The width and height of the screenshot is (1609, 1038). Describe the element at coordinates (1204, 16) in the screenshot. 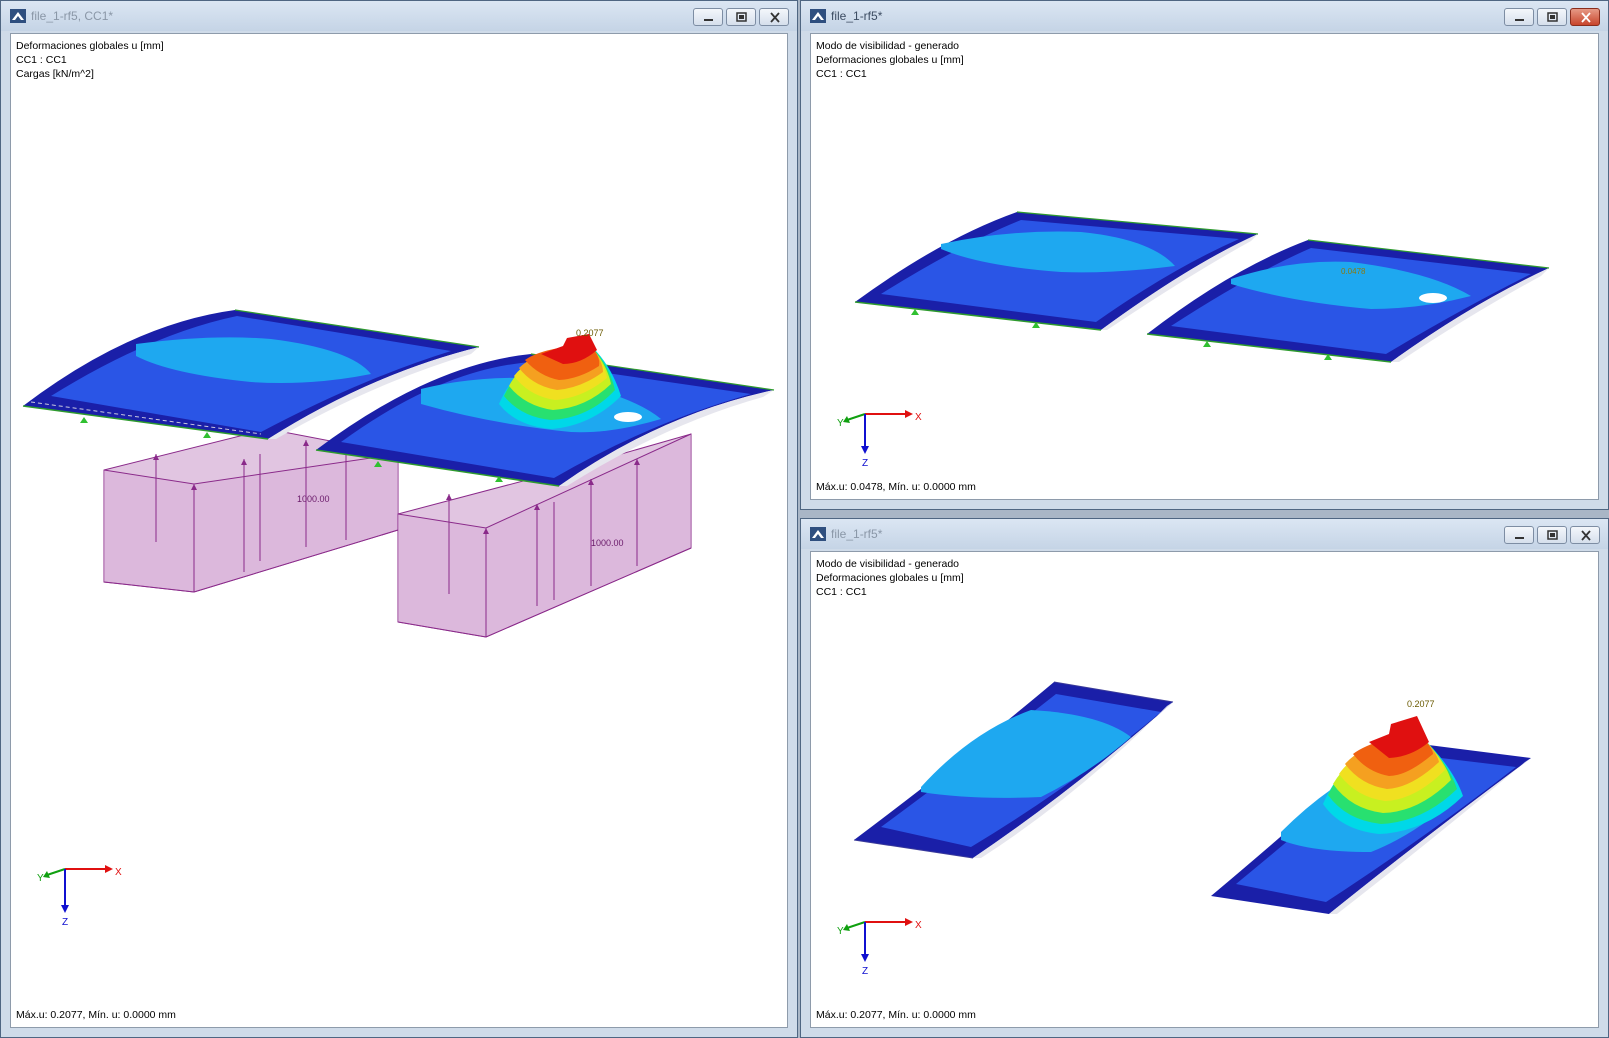

I see `top-right-titlebar: file_1-rf5*` at that location.